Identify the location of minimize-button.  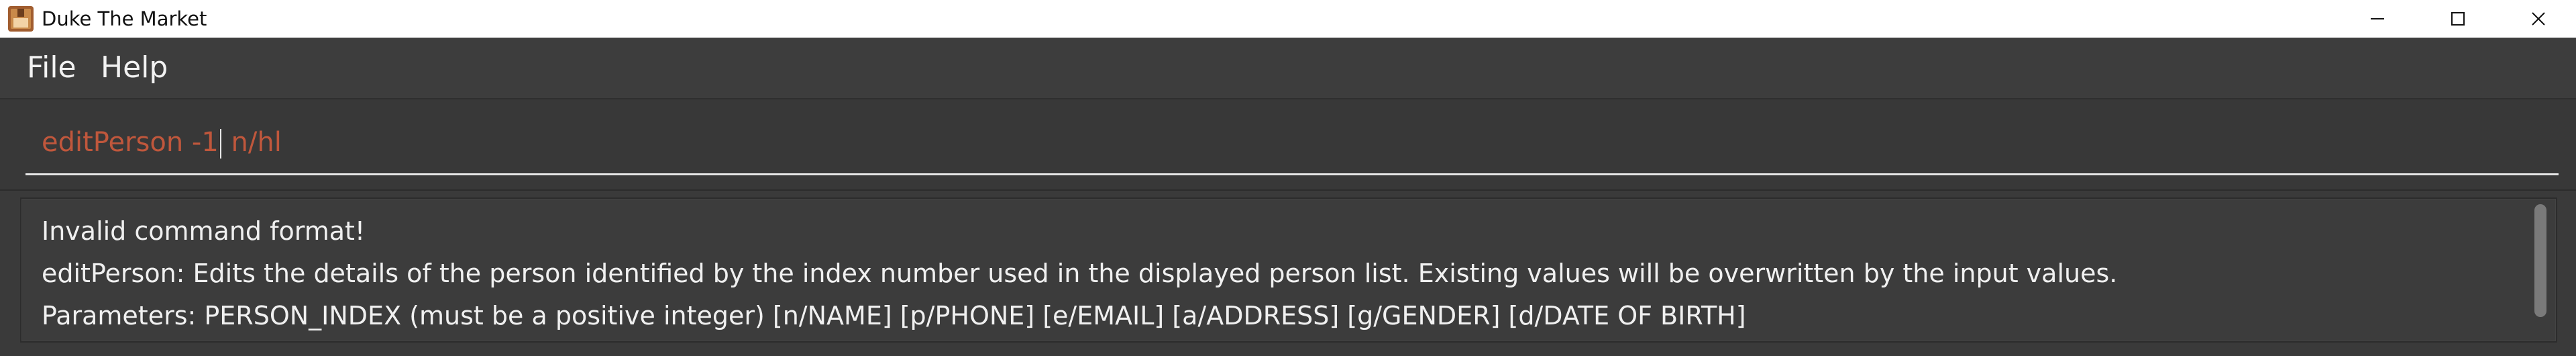
(2377, 19).